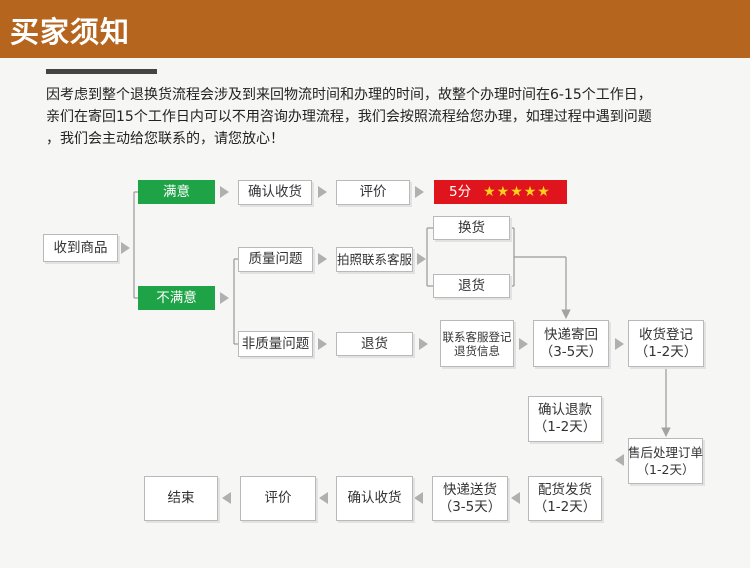  I want to click on node-exchange: 换货, so click(471, 228).